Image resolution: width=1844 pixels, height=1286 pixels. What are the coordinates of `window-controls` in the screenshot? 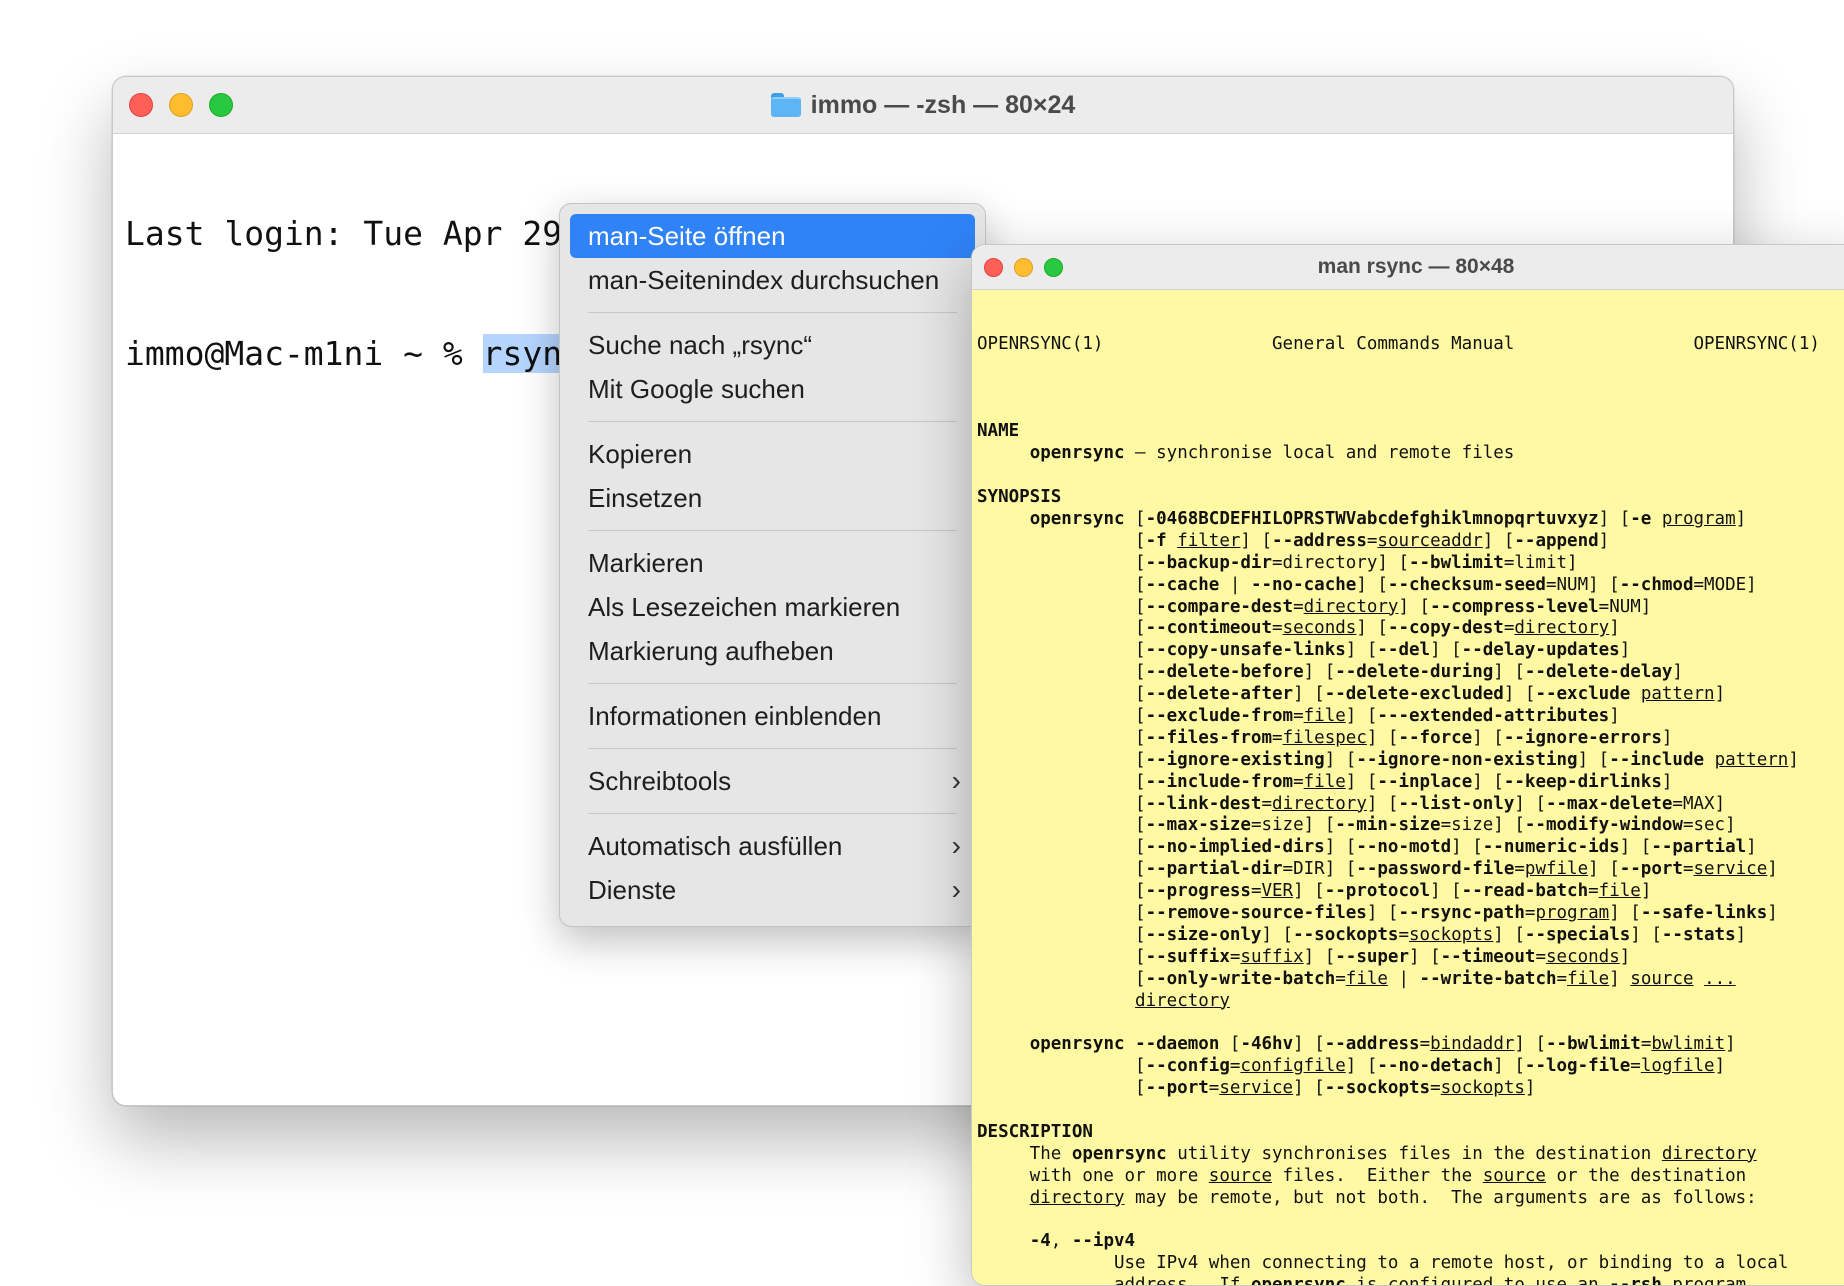 It's located at (181, 105).